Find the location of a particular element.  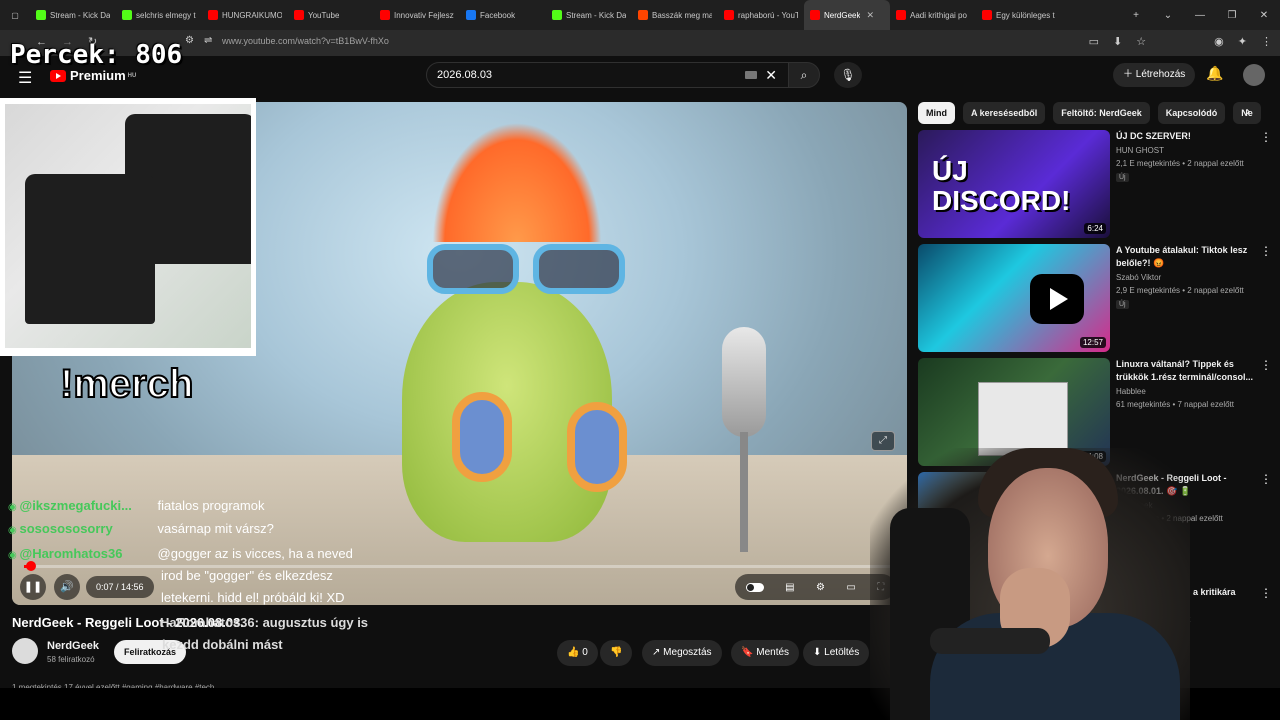

browser-tab: selchris elmegy t is located at coordinates (159, 15).